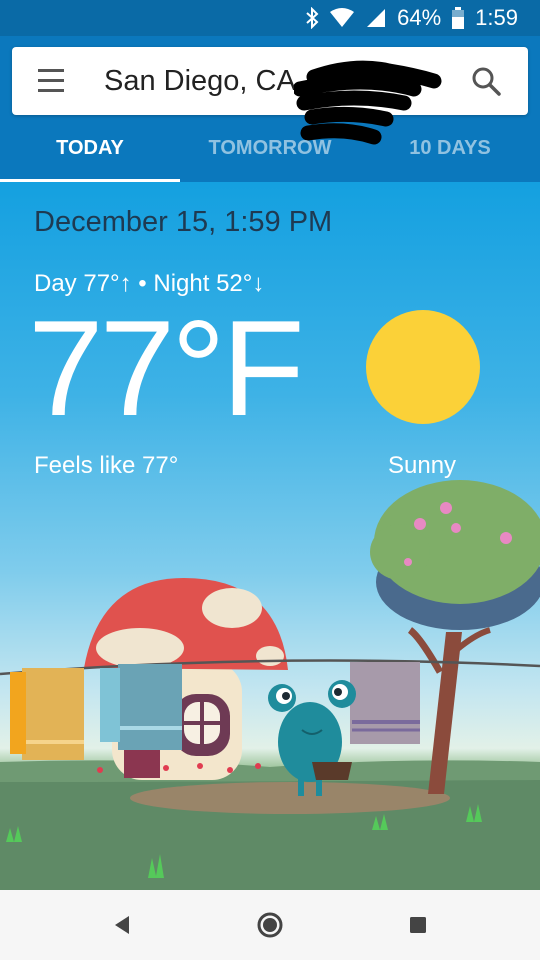  I want to click on day-tabs: TODAY TOMORROW 10 DAYS, so click(270, 154).